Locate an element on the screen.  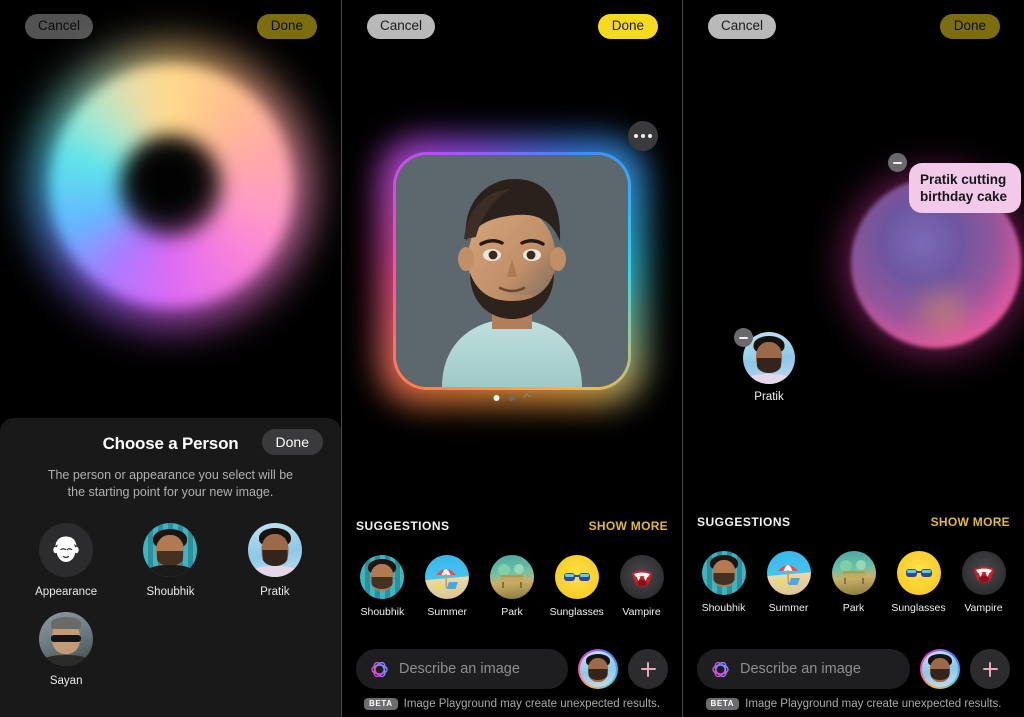
panel3-topbar: Cancel Done is located at coordinates (853, 24).